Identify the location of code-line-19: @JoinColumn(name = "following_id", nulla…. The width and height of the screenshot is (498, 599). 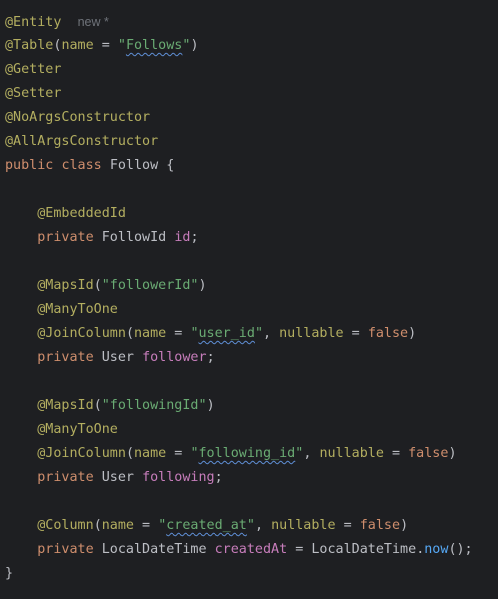
(231, 454).